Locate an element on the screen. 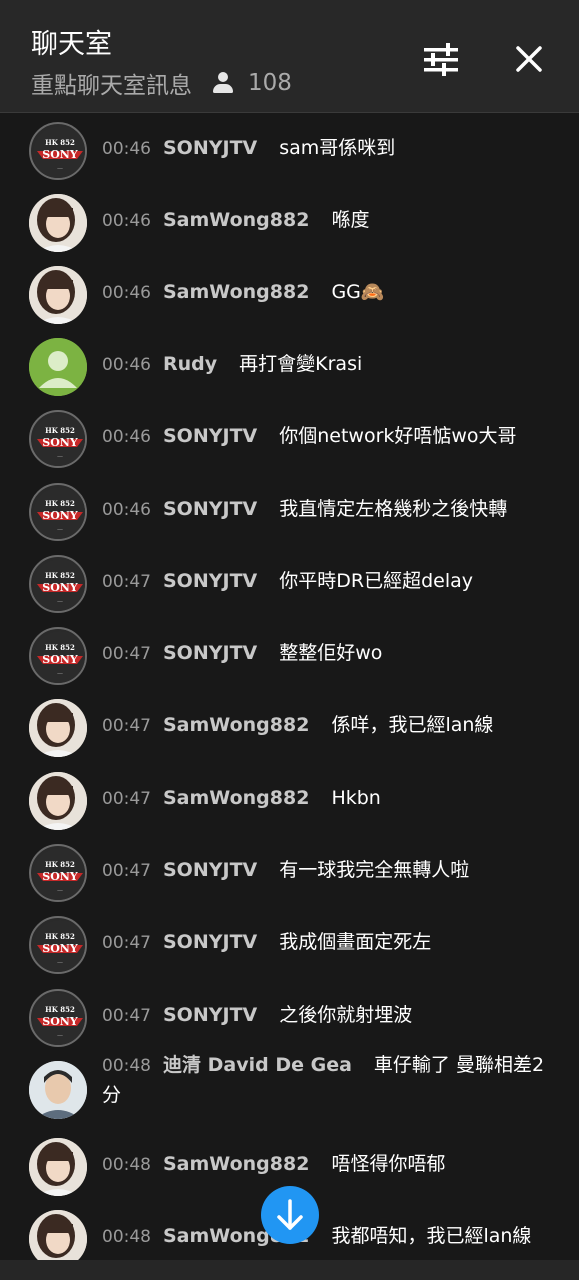  scroll-to-bottom-button is located at coordinates (290, 1215).